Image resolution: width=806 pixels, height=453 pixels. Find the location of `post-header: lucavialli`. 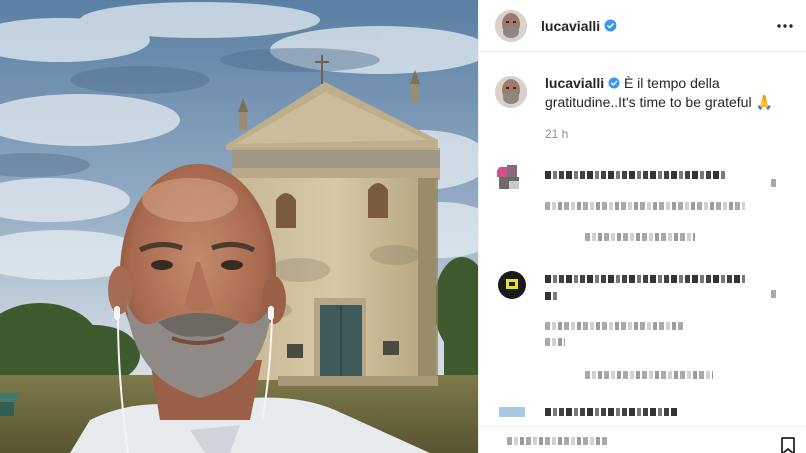

post-header: lucavialli is located at coordinates (642, 26).